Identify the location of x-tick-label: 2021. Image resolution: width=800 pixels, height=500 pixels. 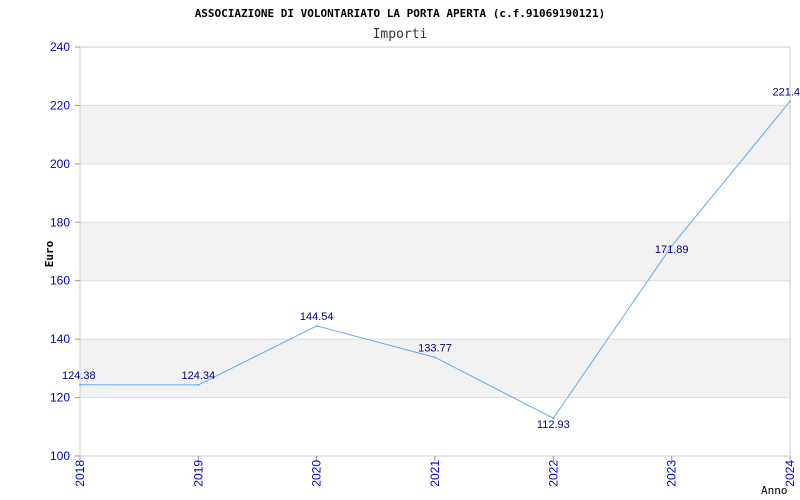
(435, 473).